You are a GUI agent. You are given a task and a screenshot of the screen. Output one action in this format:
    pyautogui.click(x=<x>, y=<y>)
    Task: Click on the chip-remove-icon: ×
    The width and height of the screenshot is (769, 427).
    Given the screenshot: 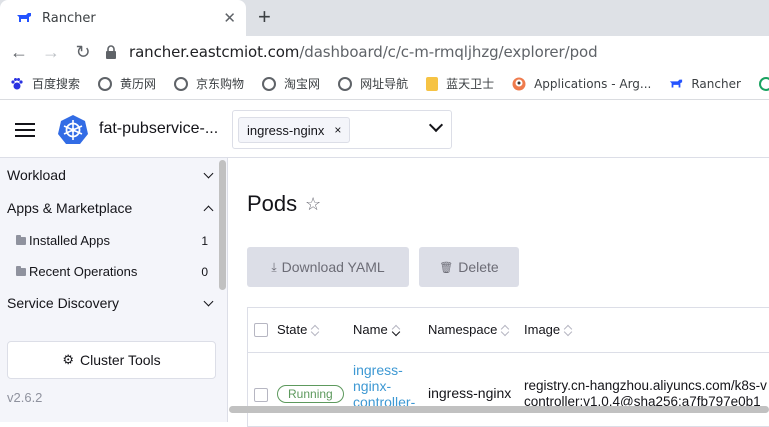 What is the action you would take?
    pyautogui.click(x=337, y=130)
    